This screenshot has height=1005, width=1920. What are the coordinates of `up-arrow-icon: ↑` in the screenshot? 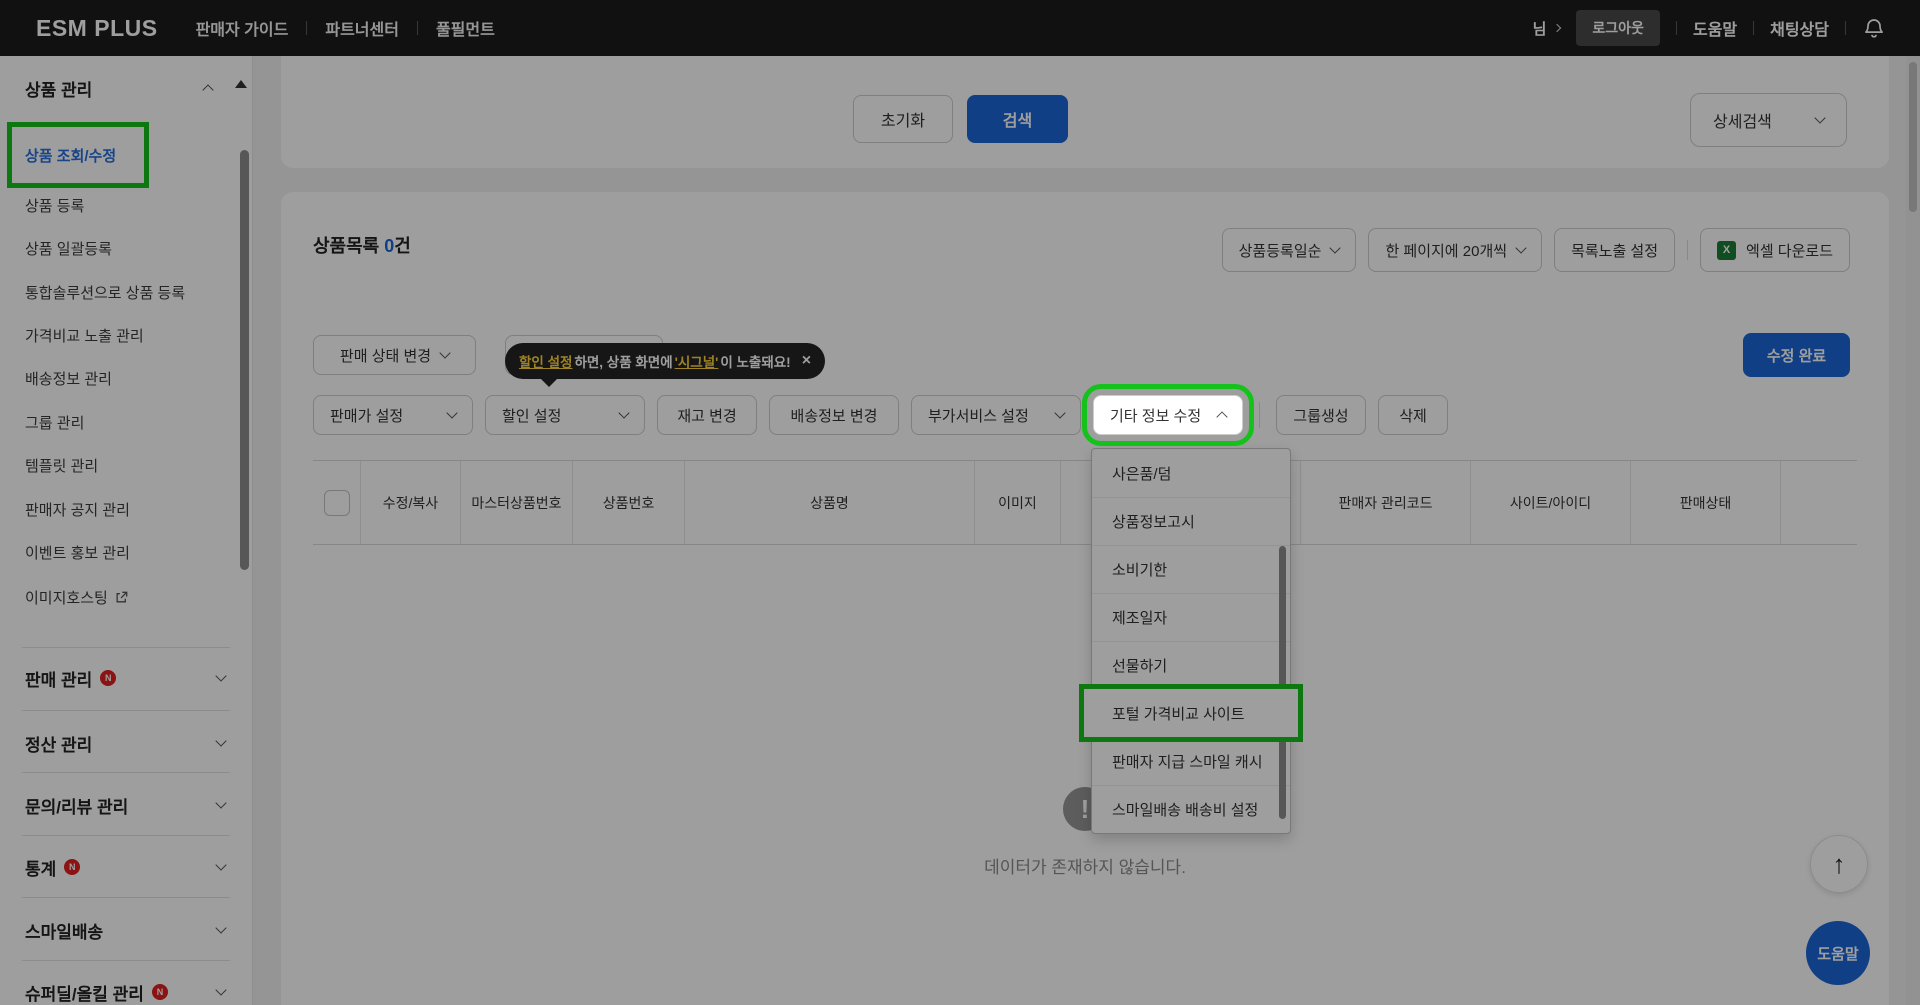 It's located at (1839, 863).